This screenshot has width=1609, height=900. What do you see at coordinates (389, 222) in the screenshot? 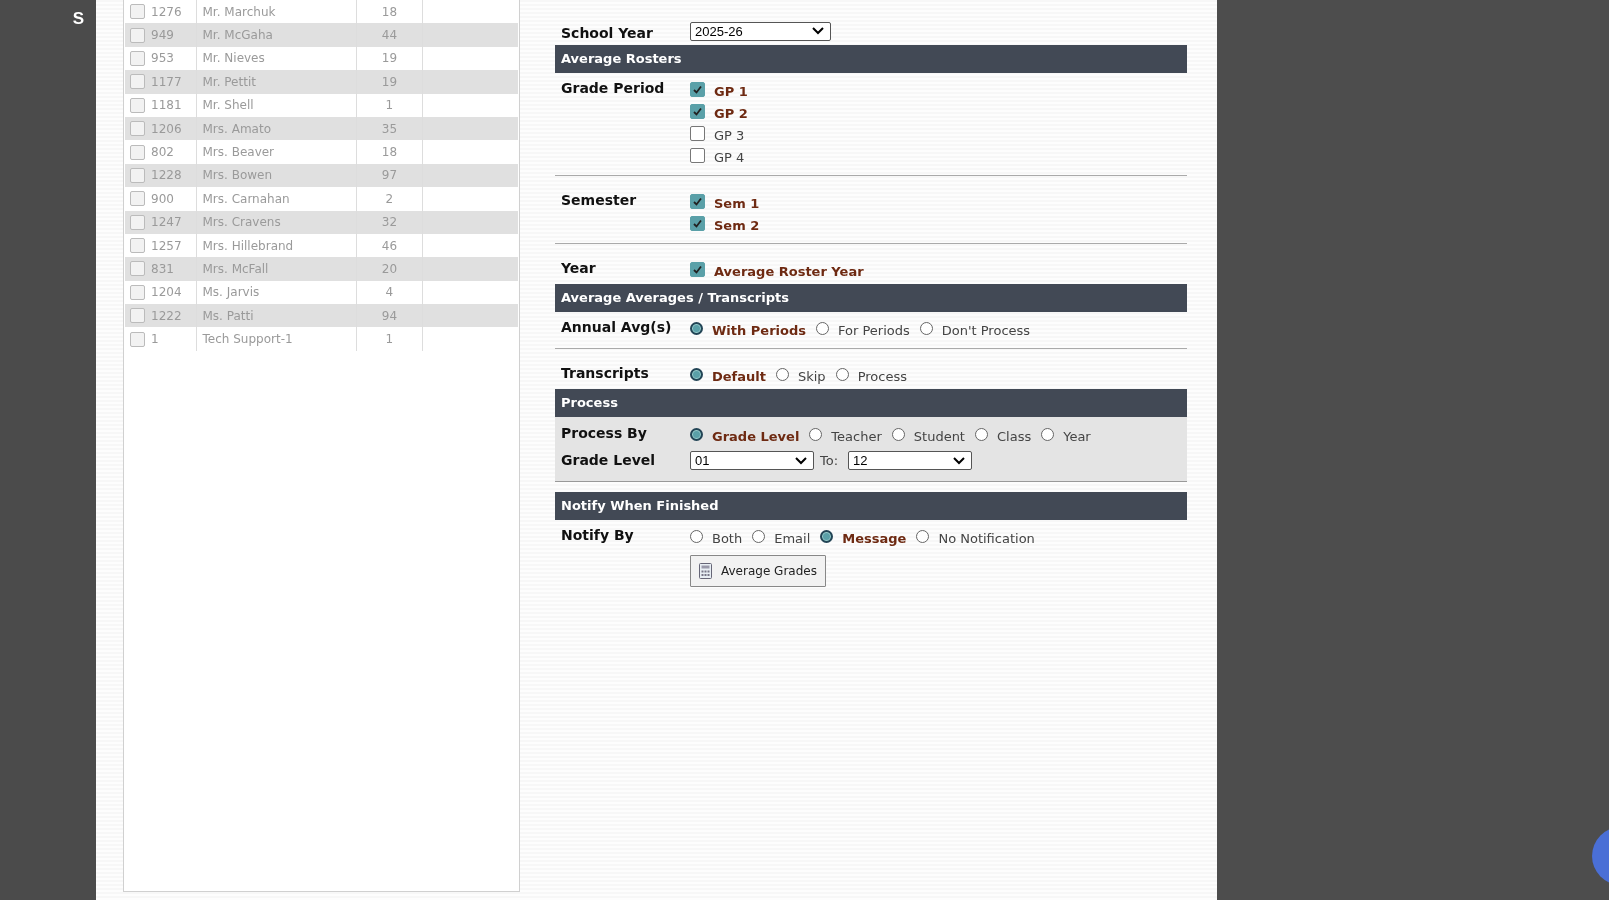
I see `student-count: 32` at bounding box center [389, 222].